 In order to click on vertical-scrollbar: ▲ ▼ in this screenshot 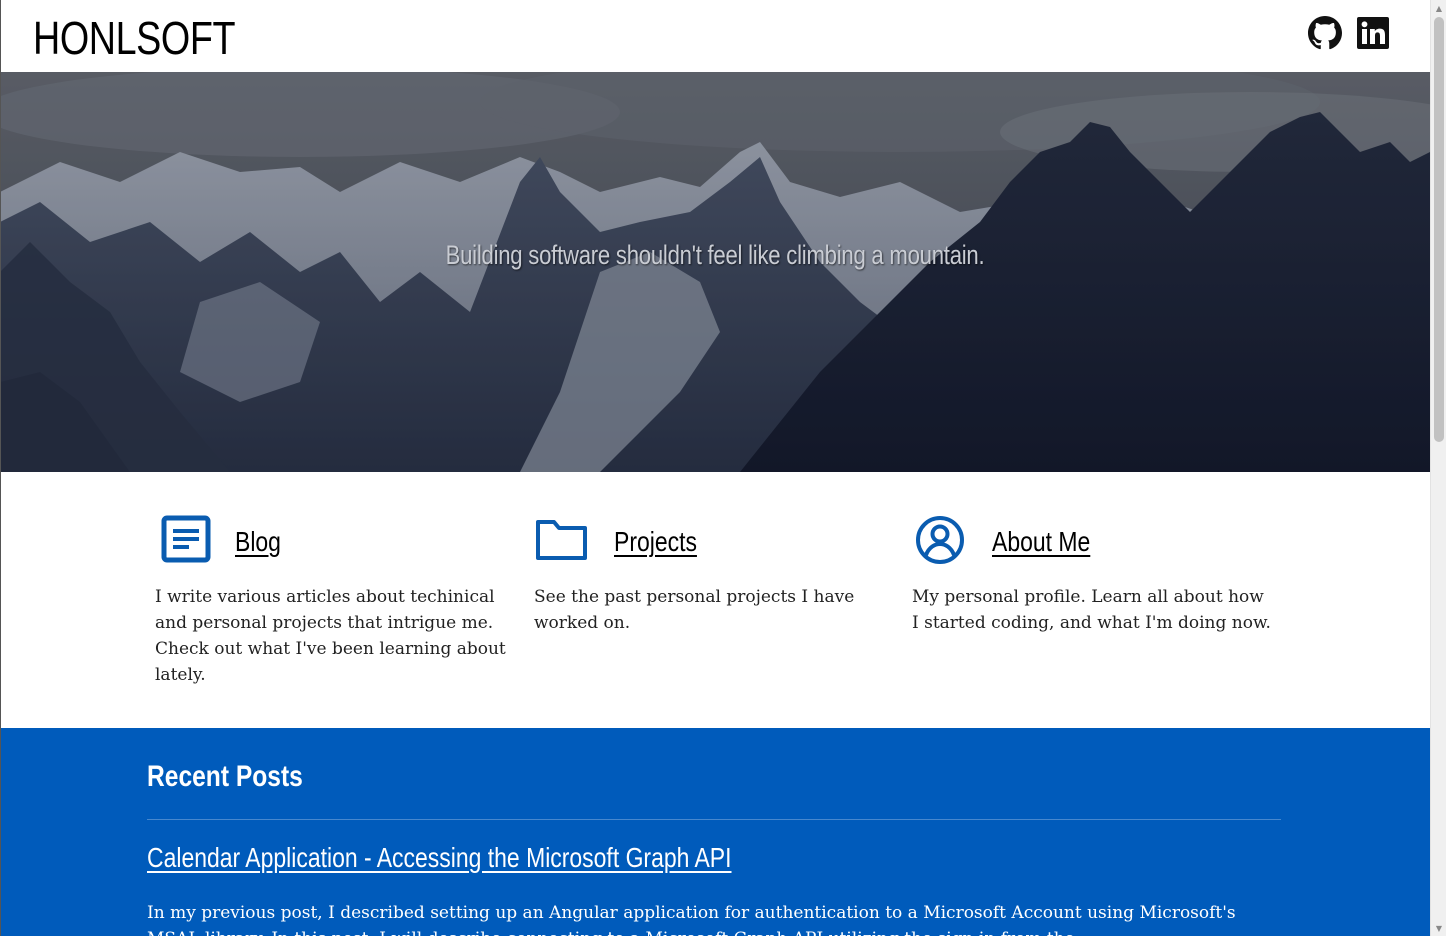, I will do `click(1438, 468)`.